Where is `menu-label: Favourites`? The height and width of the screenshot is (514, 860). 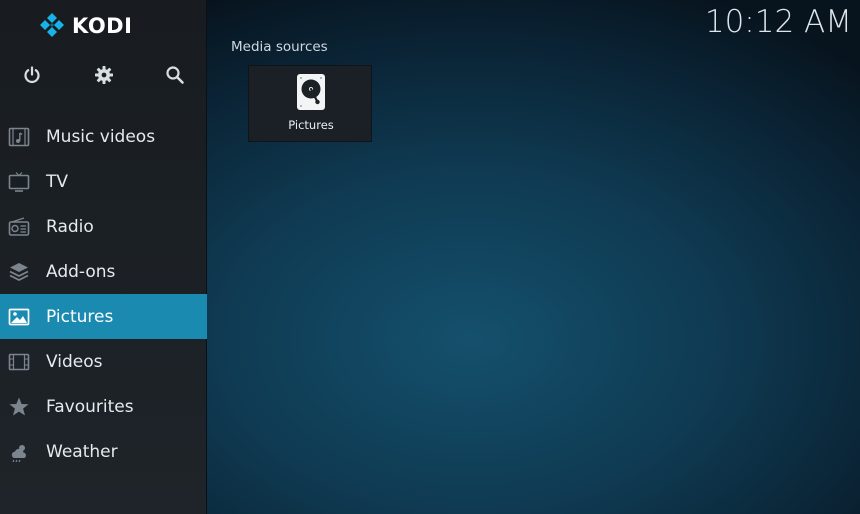 menu-label: Favourites is located at coordinates (90, 406).